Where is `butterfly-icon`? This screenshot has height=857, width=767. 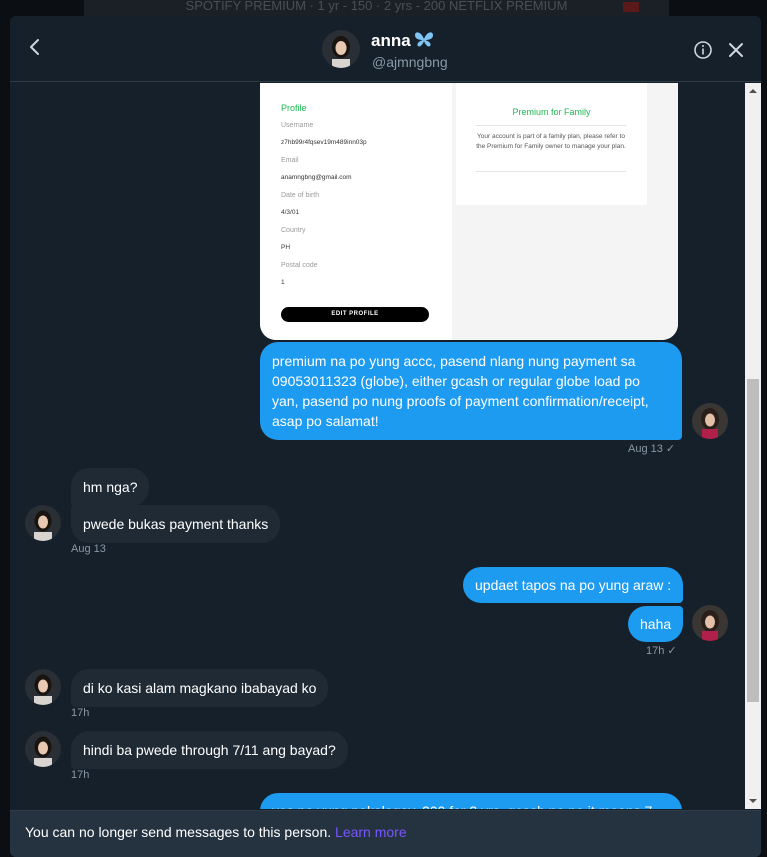
butterfly-icon is located at coordinates (424, 41).